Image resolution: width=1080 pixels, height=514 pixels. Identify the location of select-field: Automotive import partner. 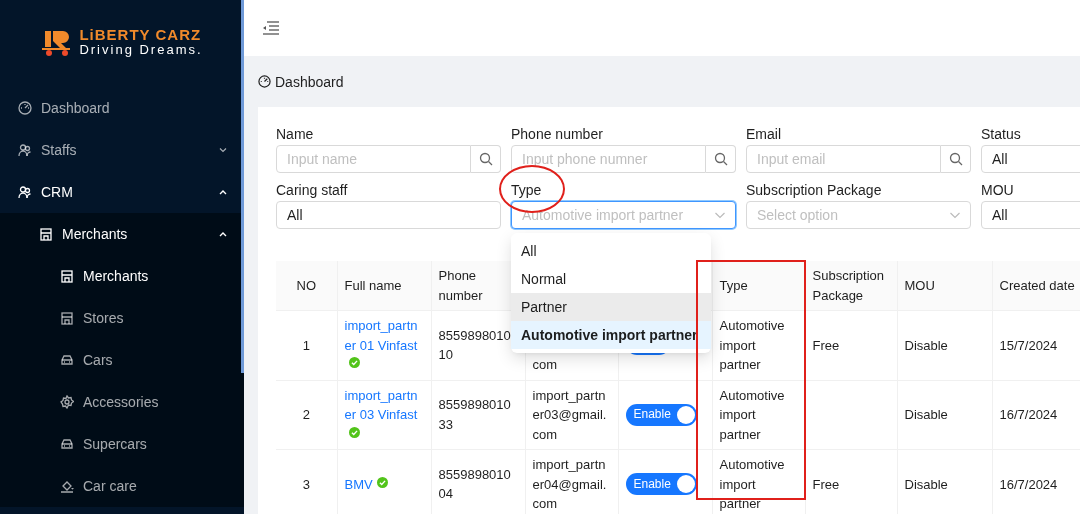
(623, 215).